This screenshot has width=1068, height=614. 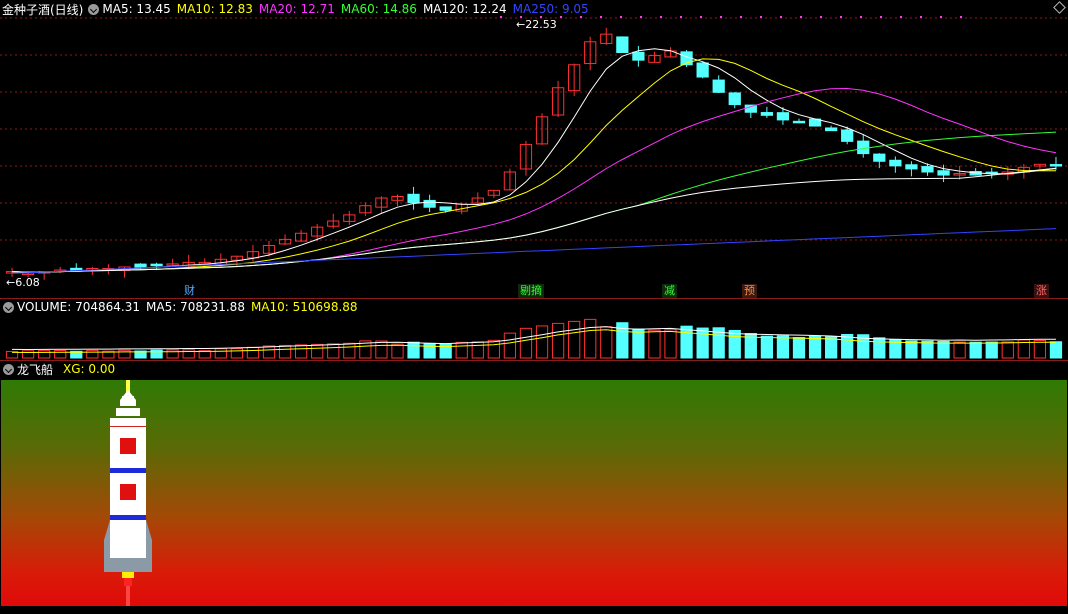 I want to click on ma60-label: MA60: 14.86, so click(x=378, y=9).